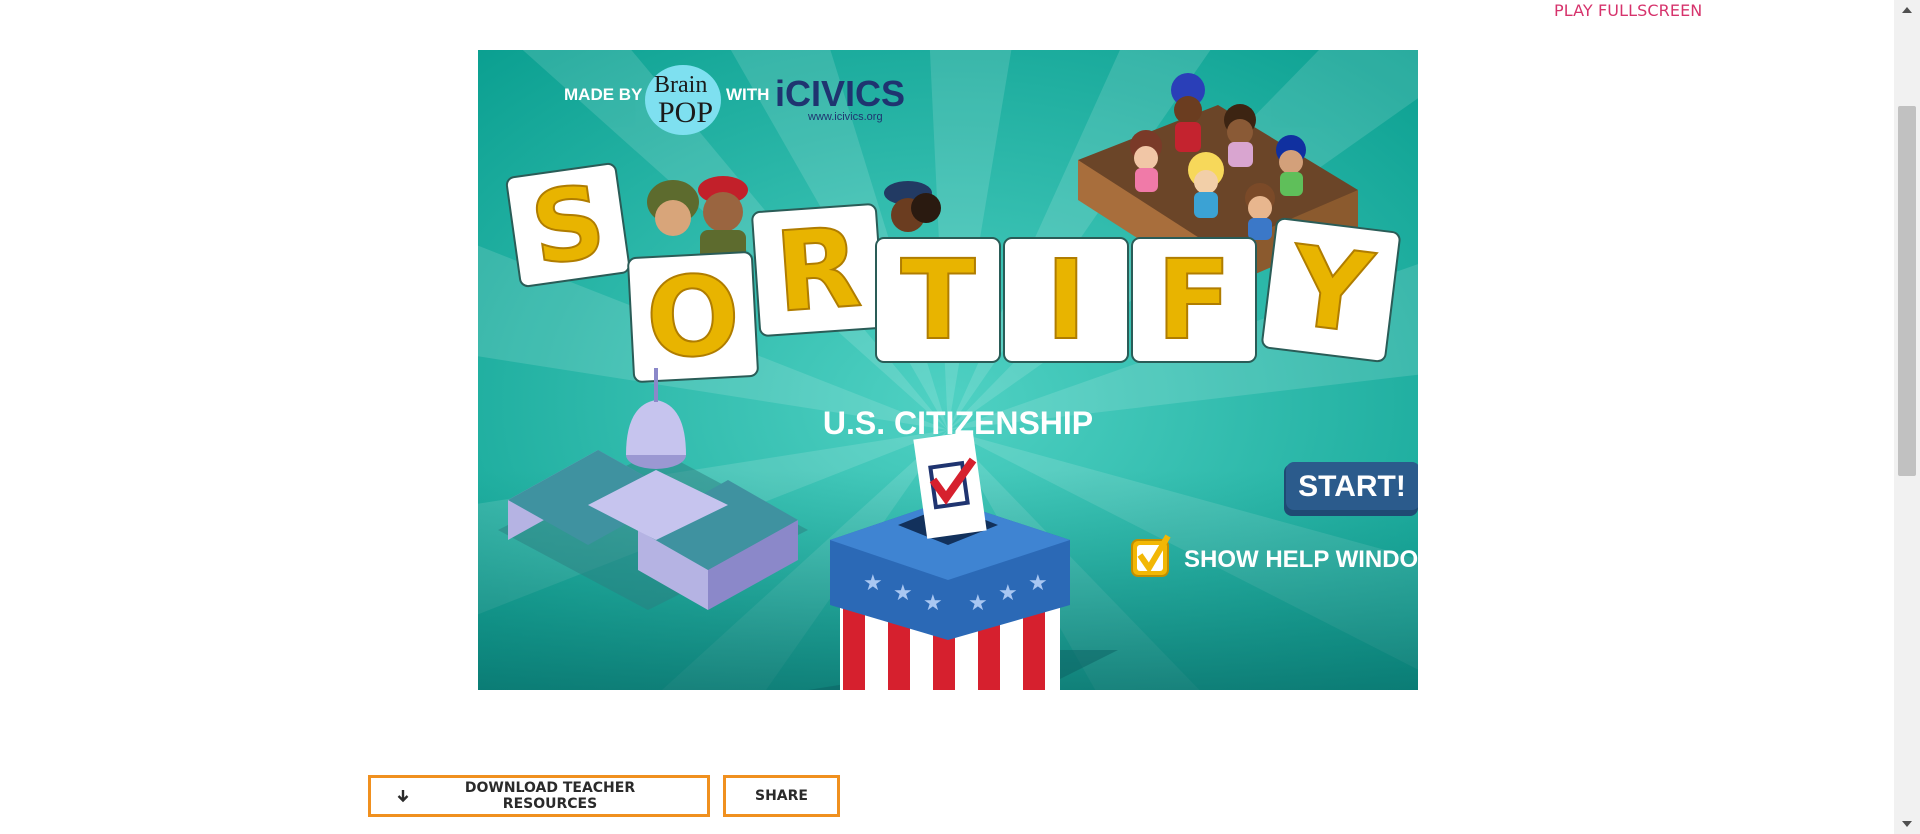 The image size is (1920, 834). I want to click on svg-text: www.icivics.org, so click(845, 117).